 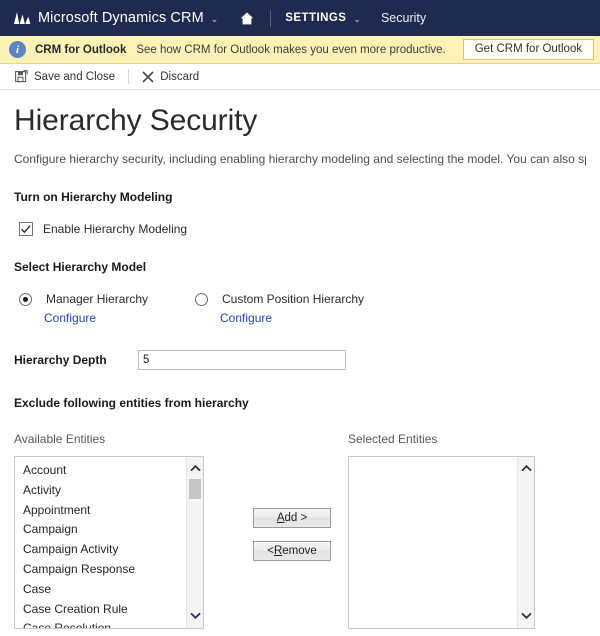 What do you see at coordinates (180, 76) in the screenshot?
I see `discard-label: Discard` at bounding box center [180, 76].